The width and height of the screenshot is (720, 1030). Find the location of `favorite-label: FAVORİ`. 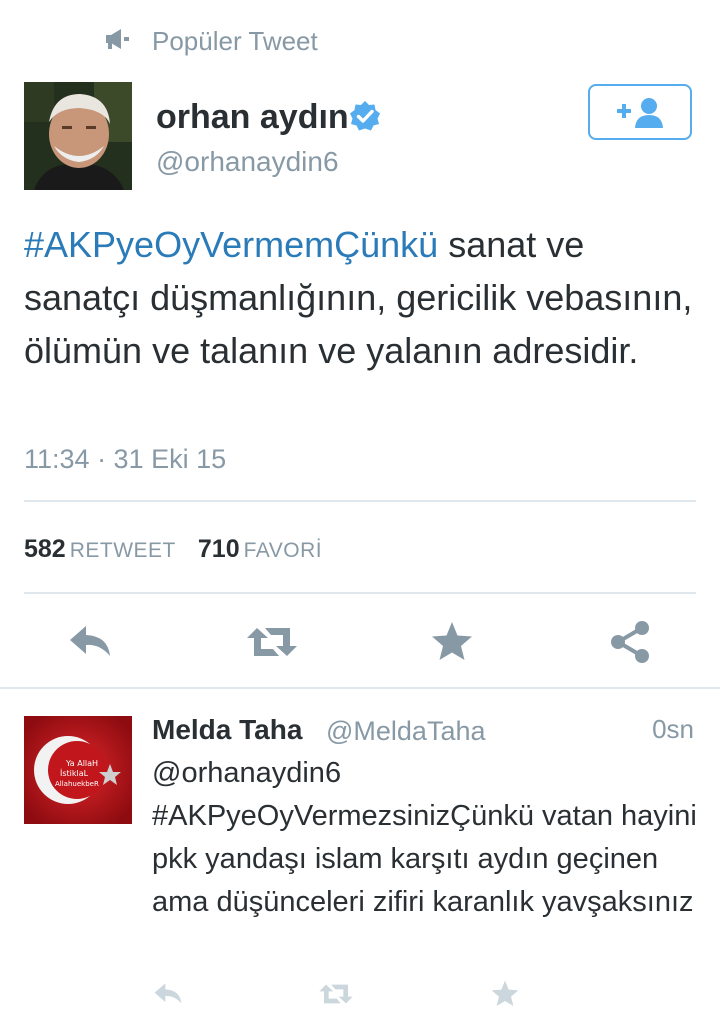

favorite-label: FAVORİ is located at coordinates (283, 550).